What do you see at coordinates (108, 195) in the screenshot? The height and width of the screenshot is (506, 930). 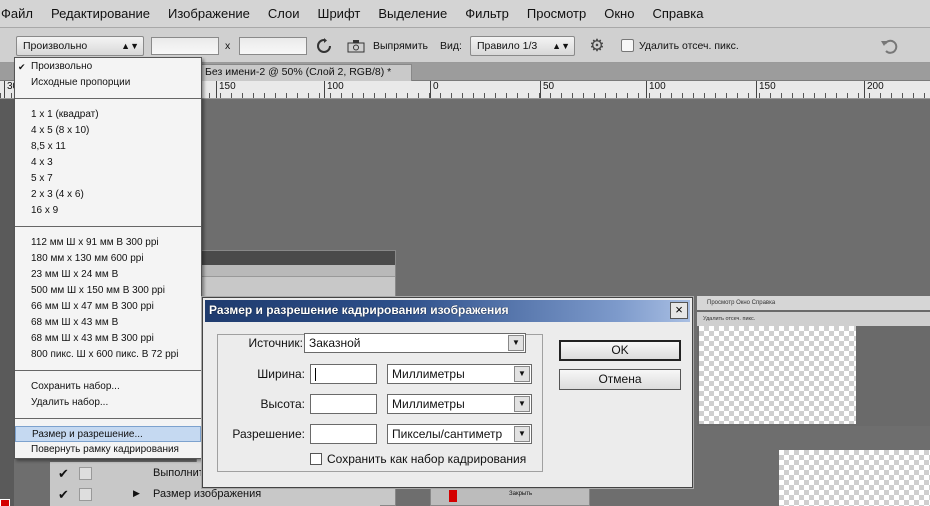 I see `dropdown-item: 2 x 3 (4 x 6)` at bounding box center [108, 195].